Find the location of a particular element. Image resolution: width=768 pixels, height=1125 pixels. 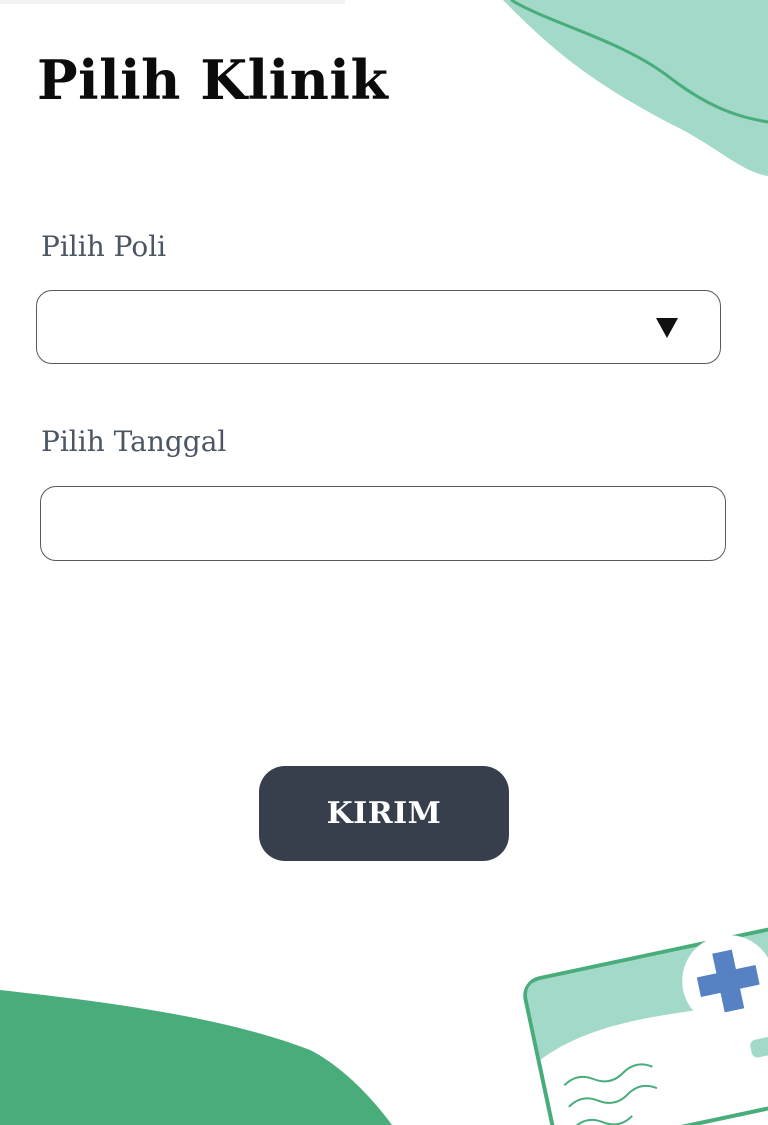

poli-select is located at coordinates (378, 327).